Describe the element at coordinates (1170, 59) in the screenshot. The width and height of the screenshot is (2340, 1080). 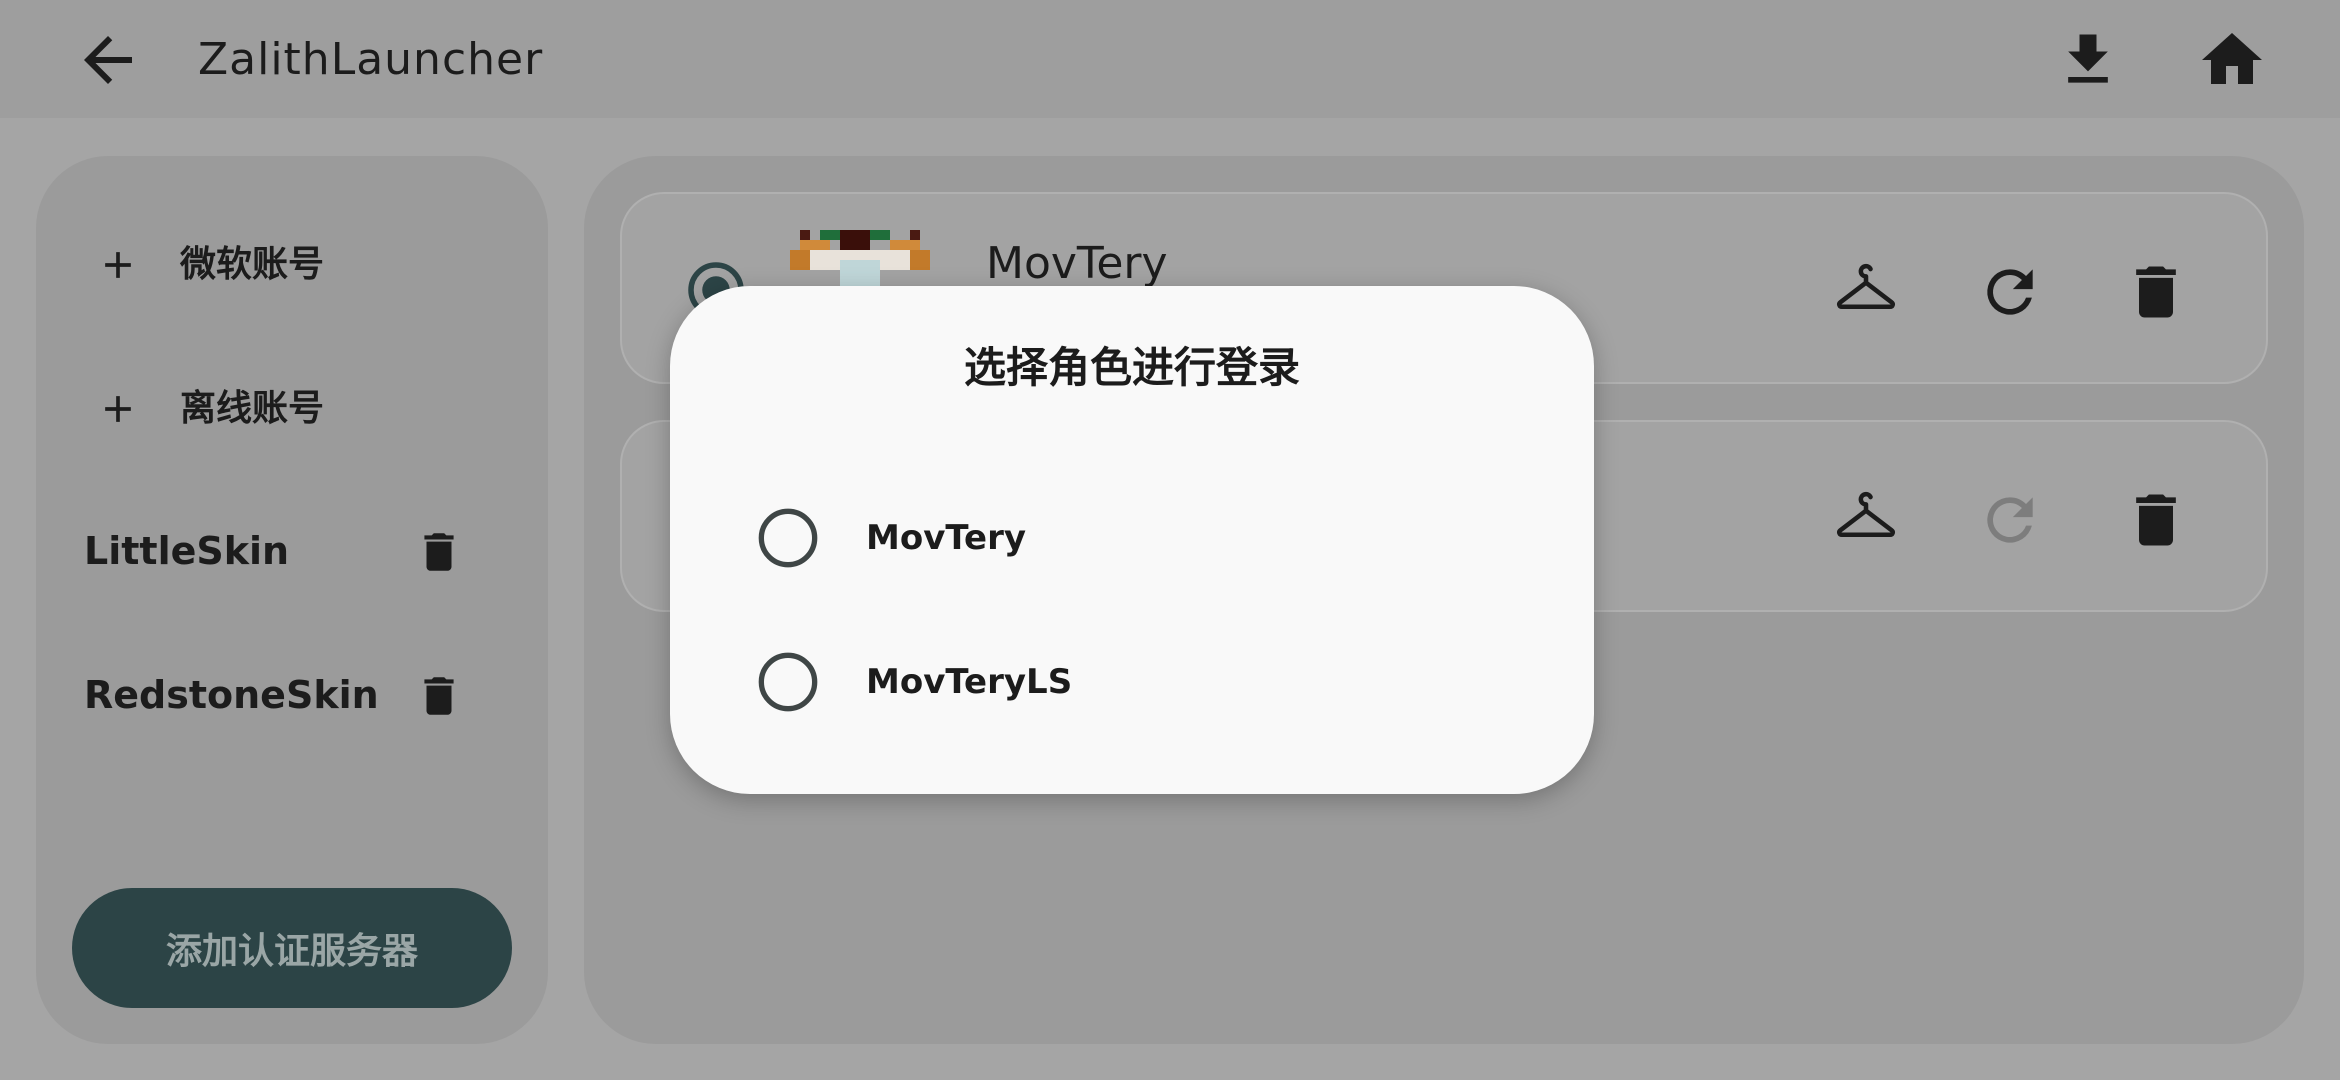
I see `top-app-bar: ZalithLauncher` at that location.